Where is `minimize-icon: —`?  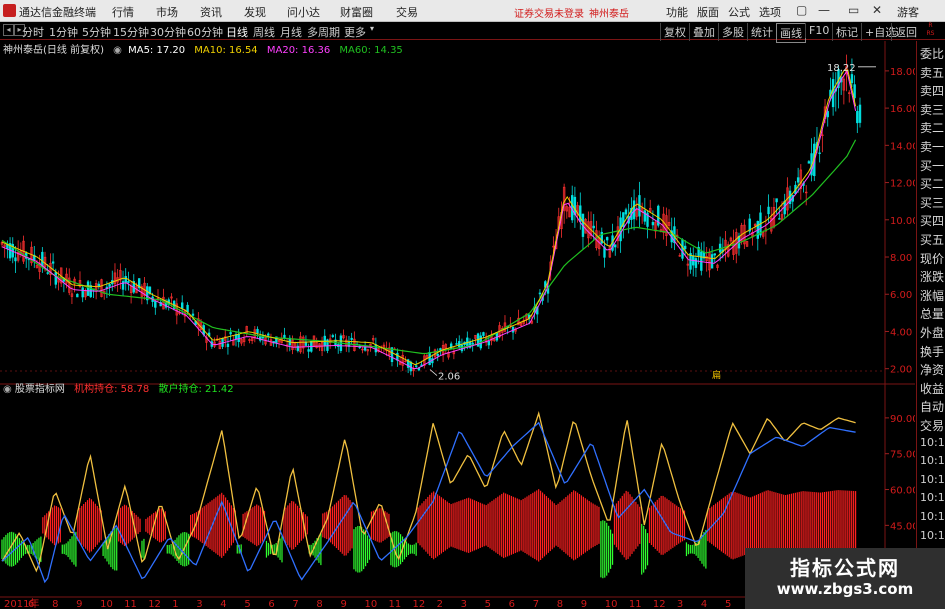
minimize-icon: — is located at coordinates (824, 10).